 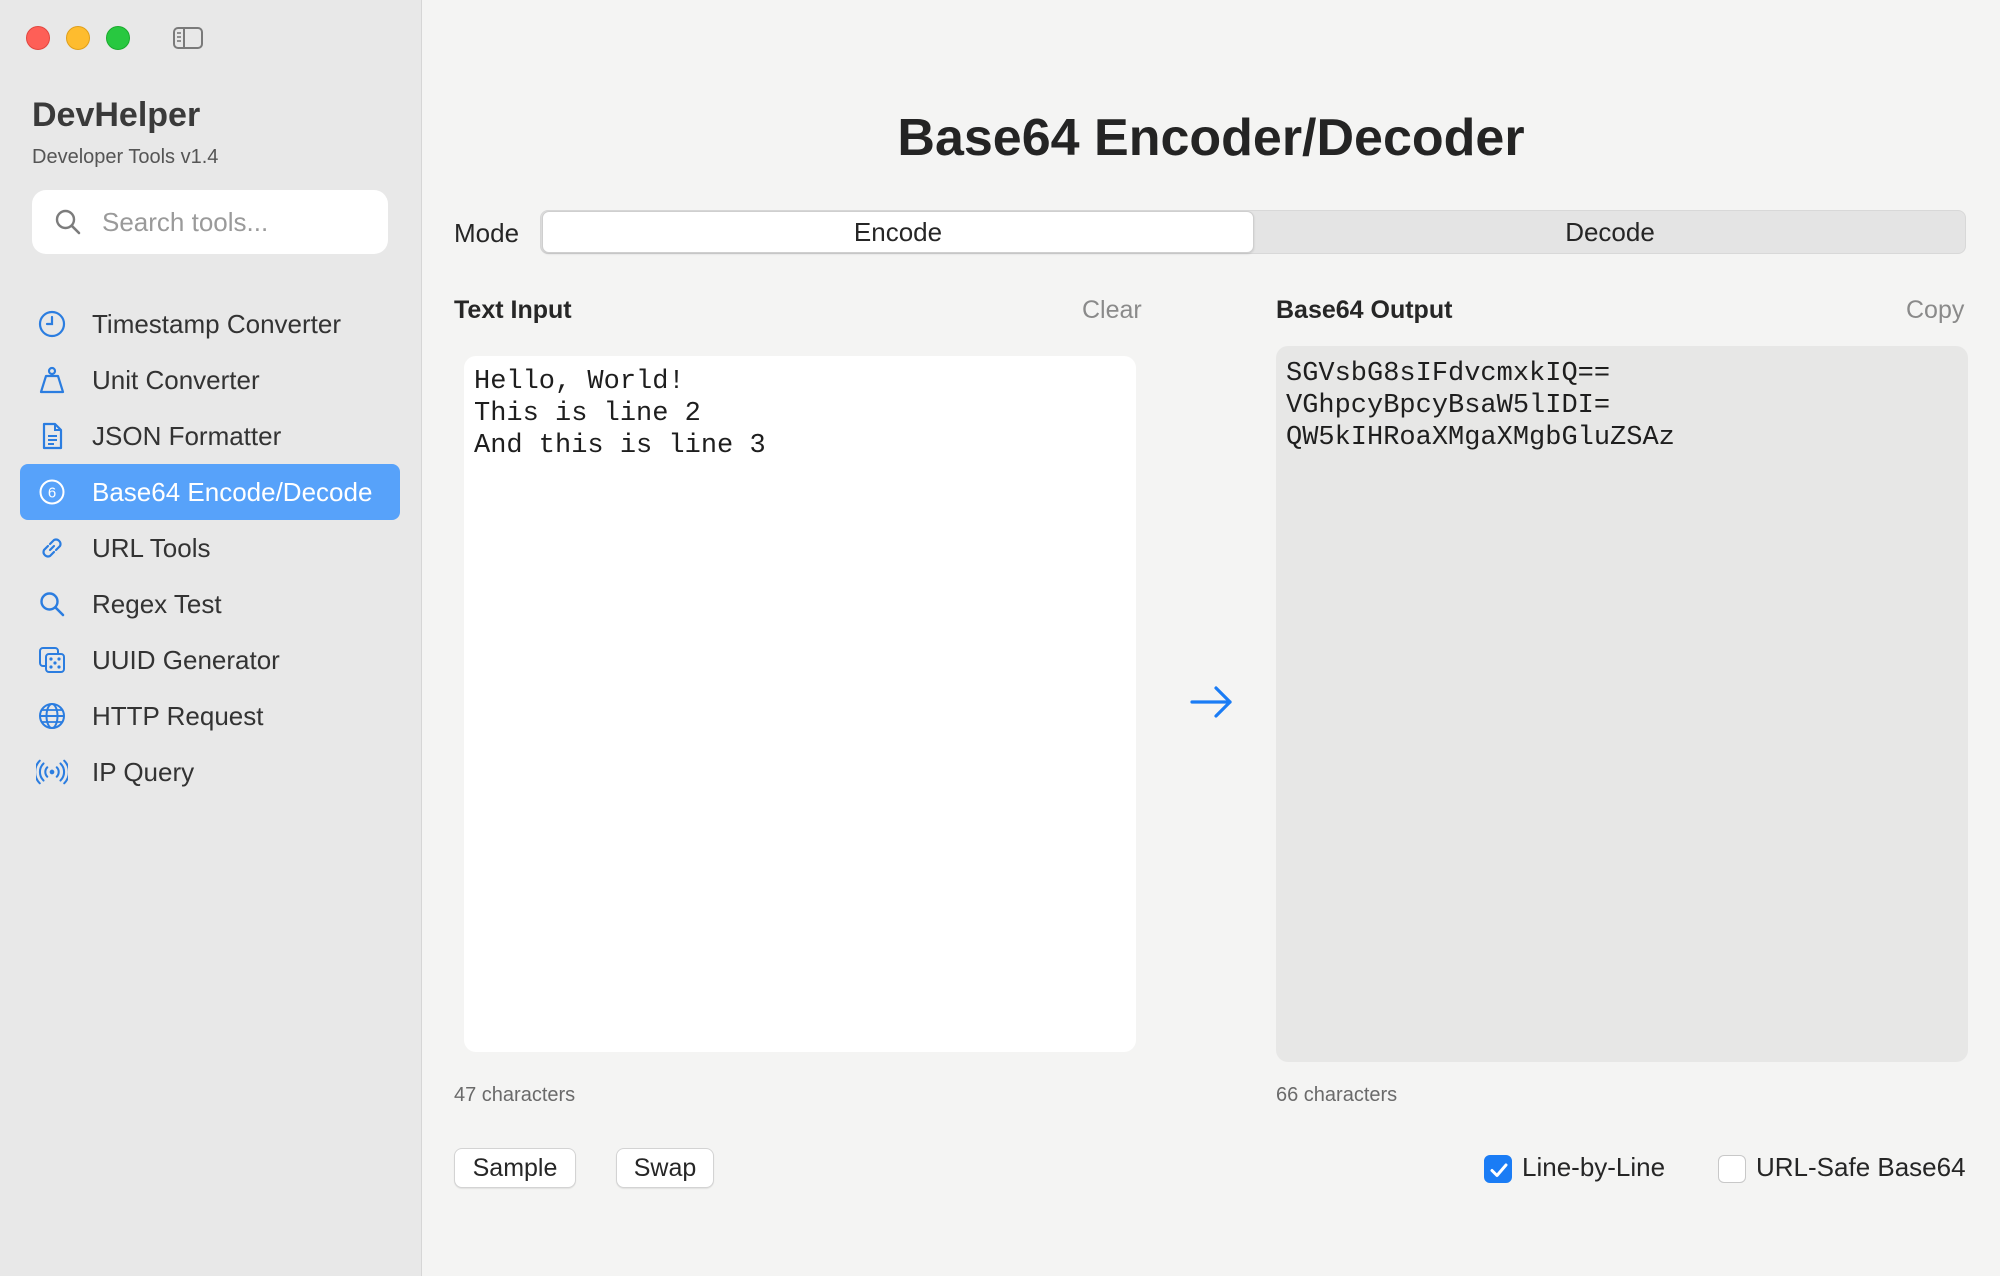 What do you see at coordinates (188, 38) in the screenshot?
I see `sidebar-toggle-icon` at bounding box center [188, 38].